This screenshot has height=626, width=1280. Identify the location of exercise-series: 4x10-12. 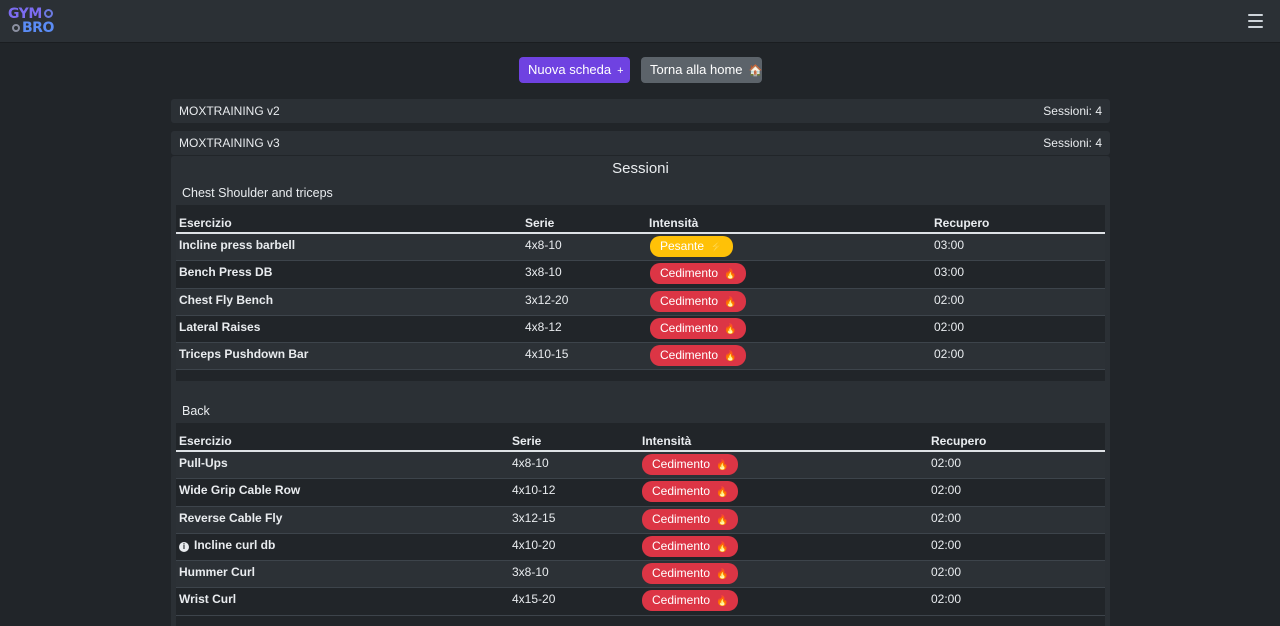
(534, 490).